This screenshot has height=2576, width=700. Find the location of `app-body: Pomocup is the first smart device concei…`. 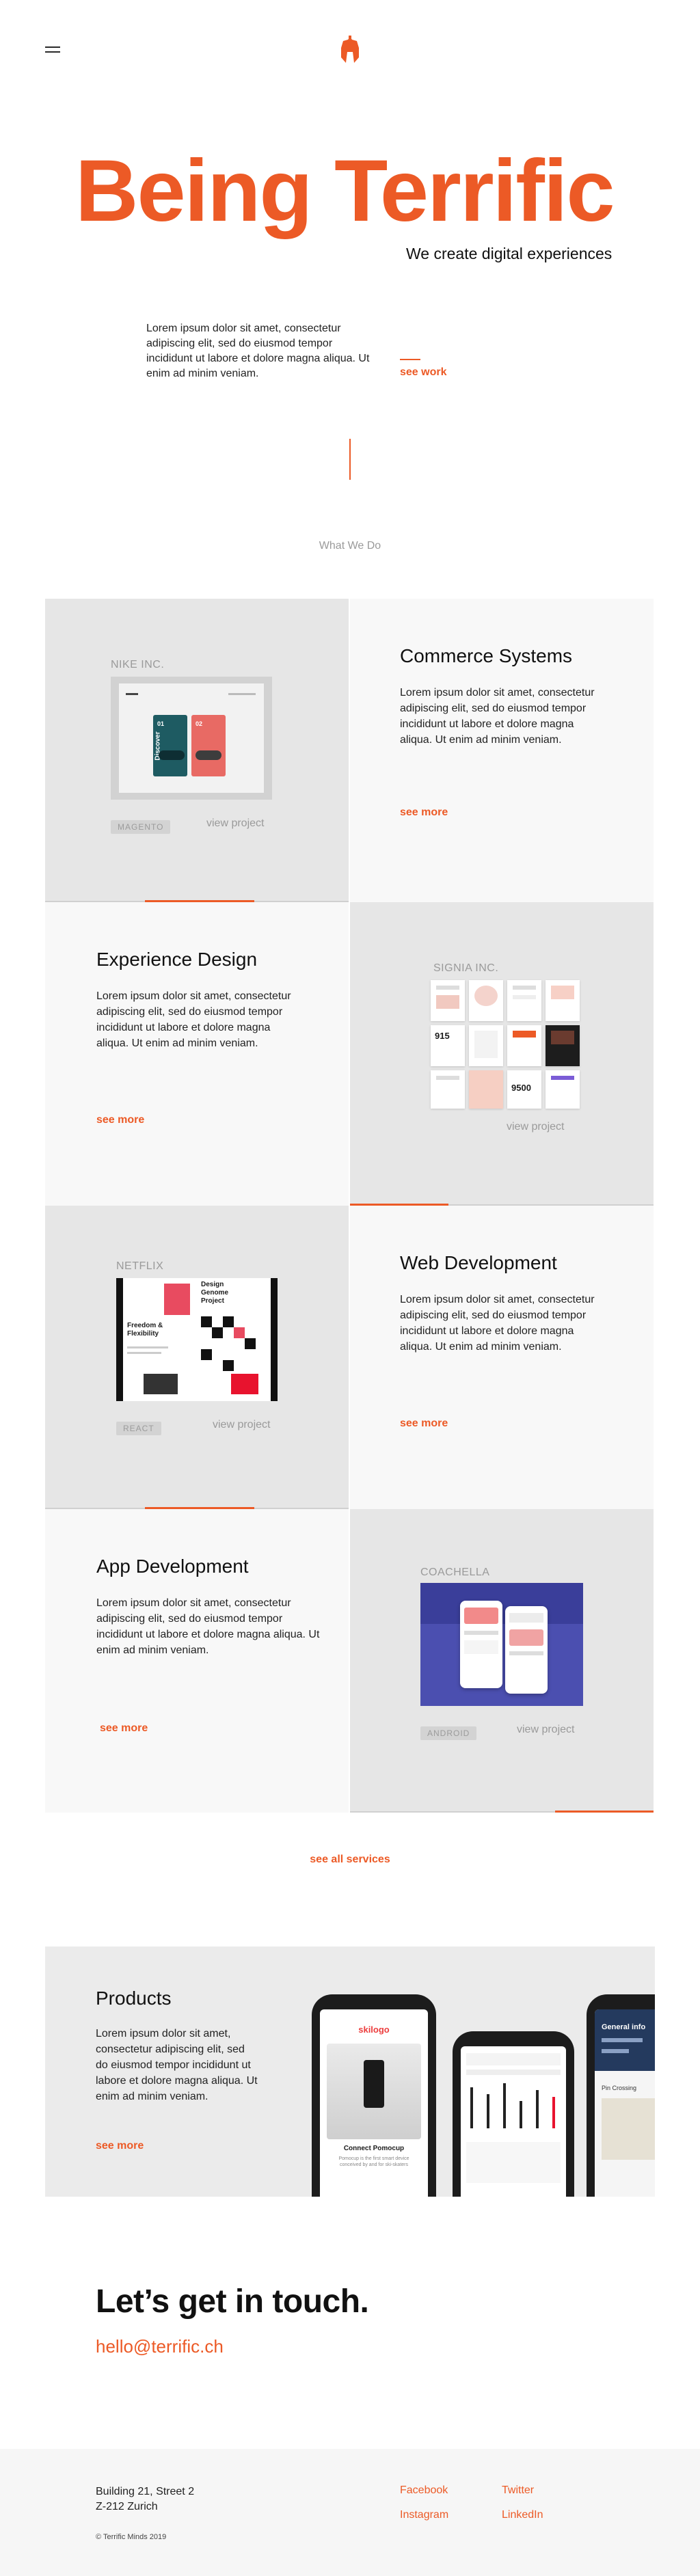

app-body: Pomocup is the first smart device concei… is located at coordinates (373, 2161).